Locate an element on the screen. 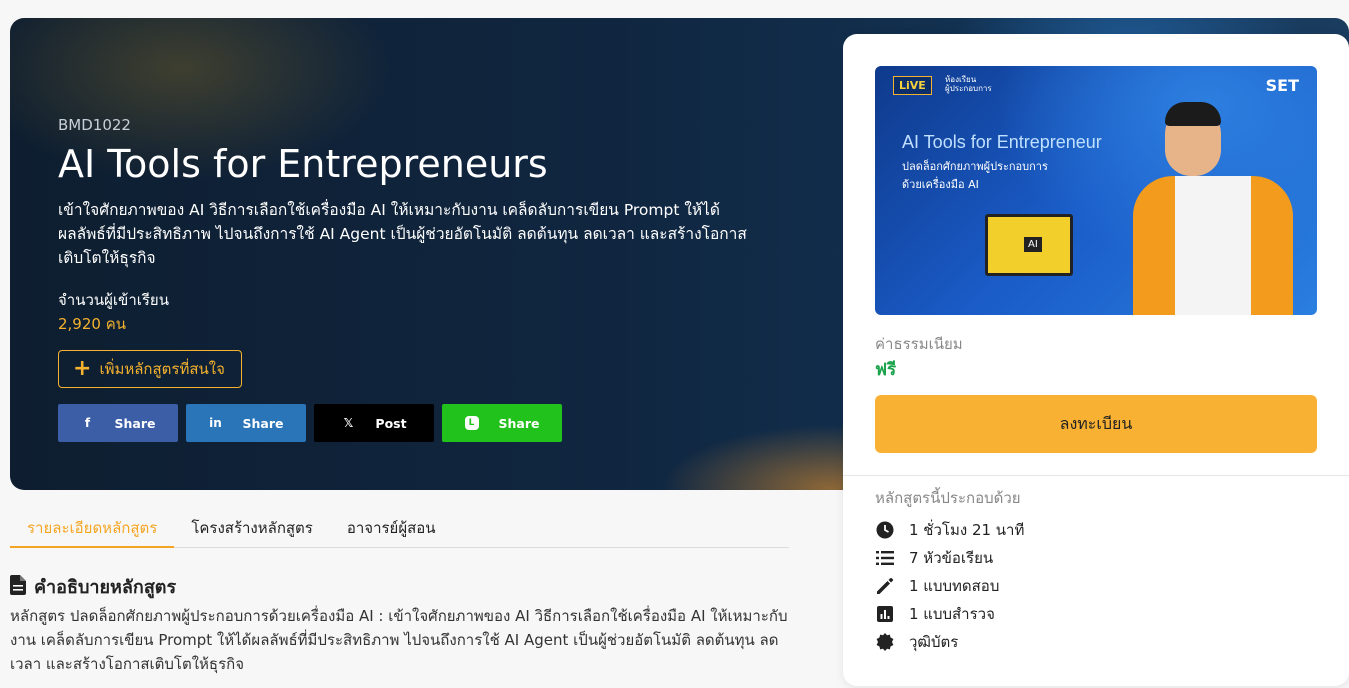 The height and width of the screenshot is (688, 1349). ai-screen-label: AI is located at coordinates (1033, 244).